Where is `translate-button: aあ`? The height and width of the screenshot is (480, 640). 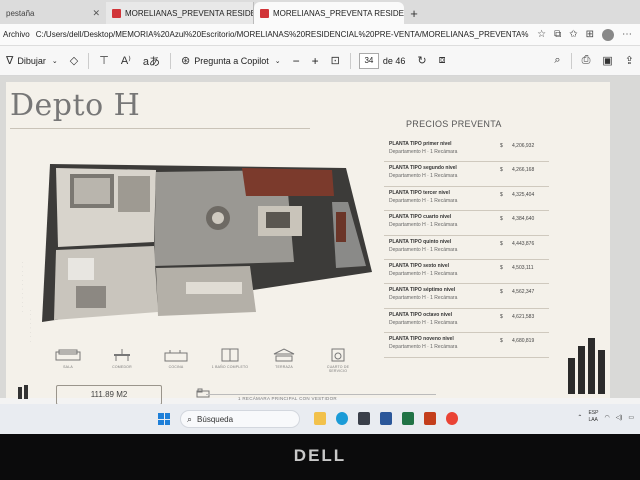
translate-button: aあ is located at coordinates (151, 61).